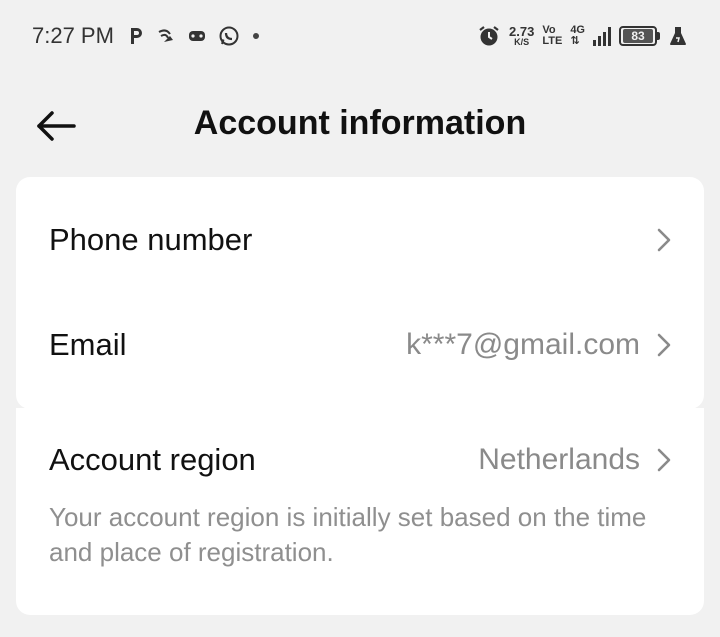  Describe the element at coordinates (152, 459) in the screenshot. I see `account-region-label: Account region` at that location.